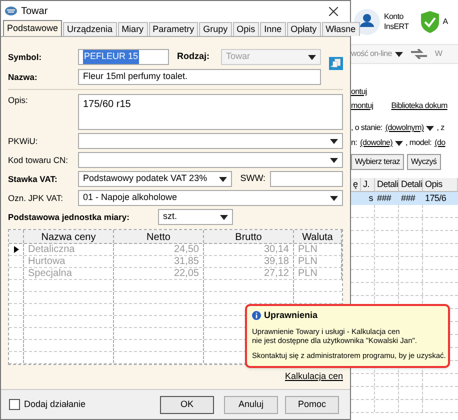 This screenshot has width=458, height=420. I want to click on field-label: Ozn. JPK VAT:, so click(36, 198).